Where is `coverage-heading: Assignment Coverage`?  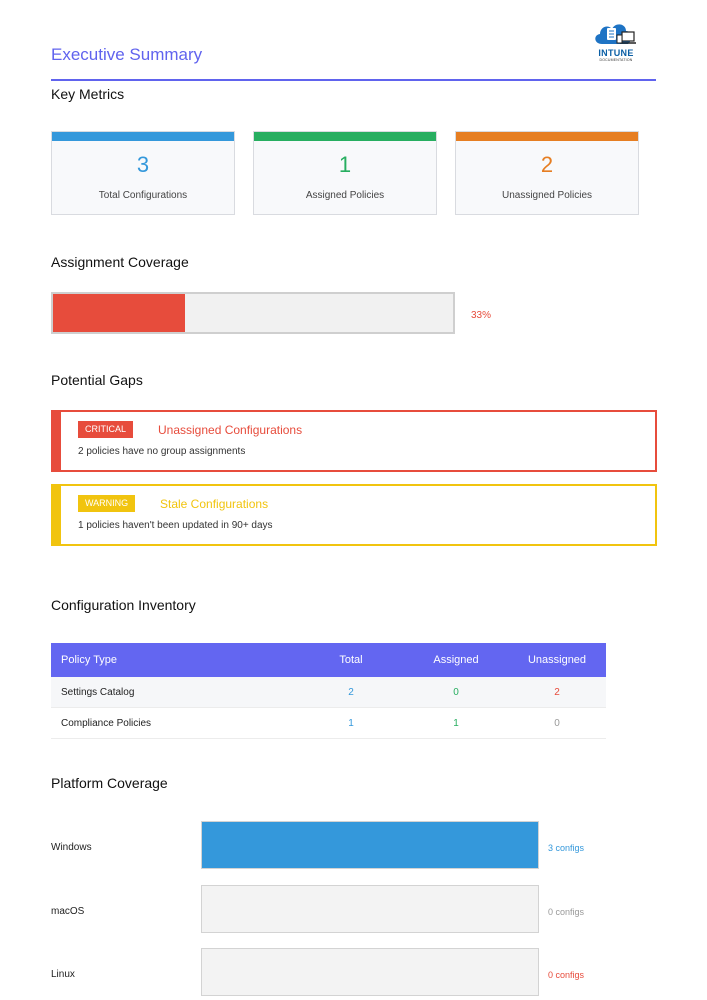
coverage-heading: Assignment Coverage is located at coordinates (120, 262).